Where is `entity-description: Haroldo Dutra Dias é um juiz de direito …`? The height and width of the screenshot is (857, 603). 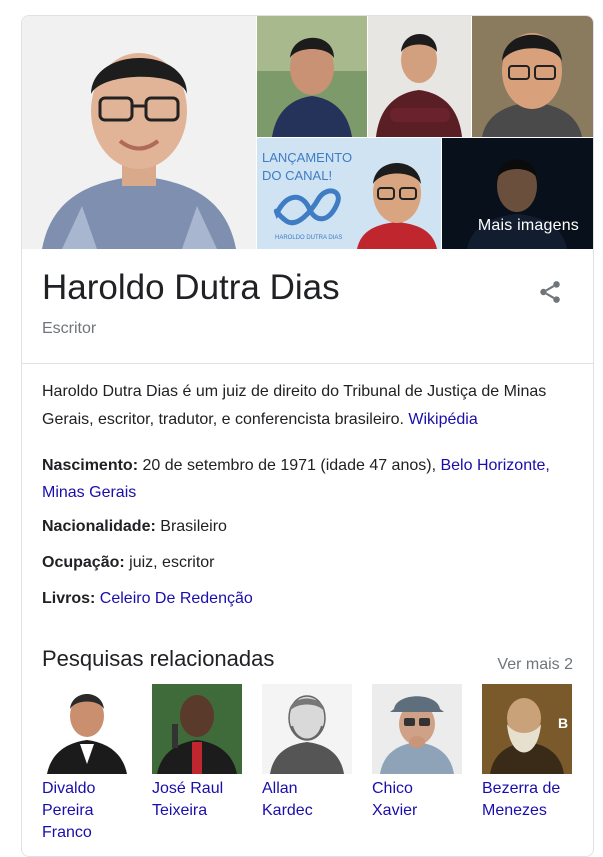
entity-description: Haroldo Dutra Dias é um juiz de direito … is located at coordinates (312, 406).